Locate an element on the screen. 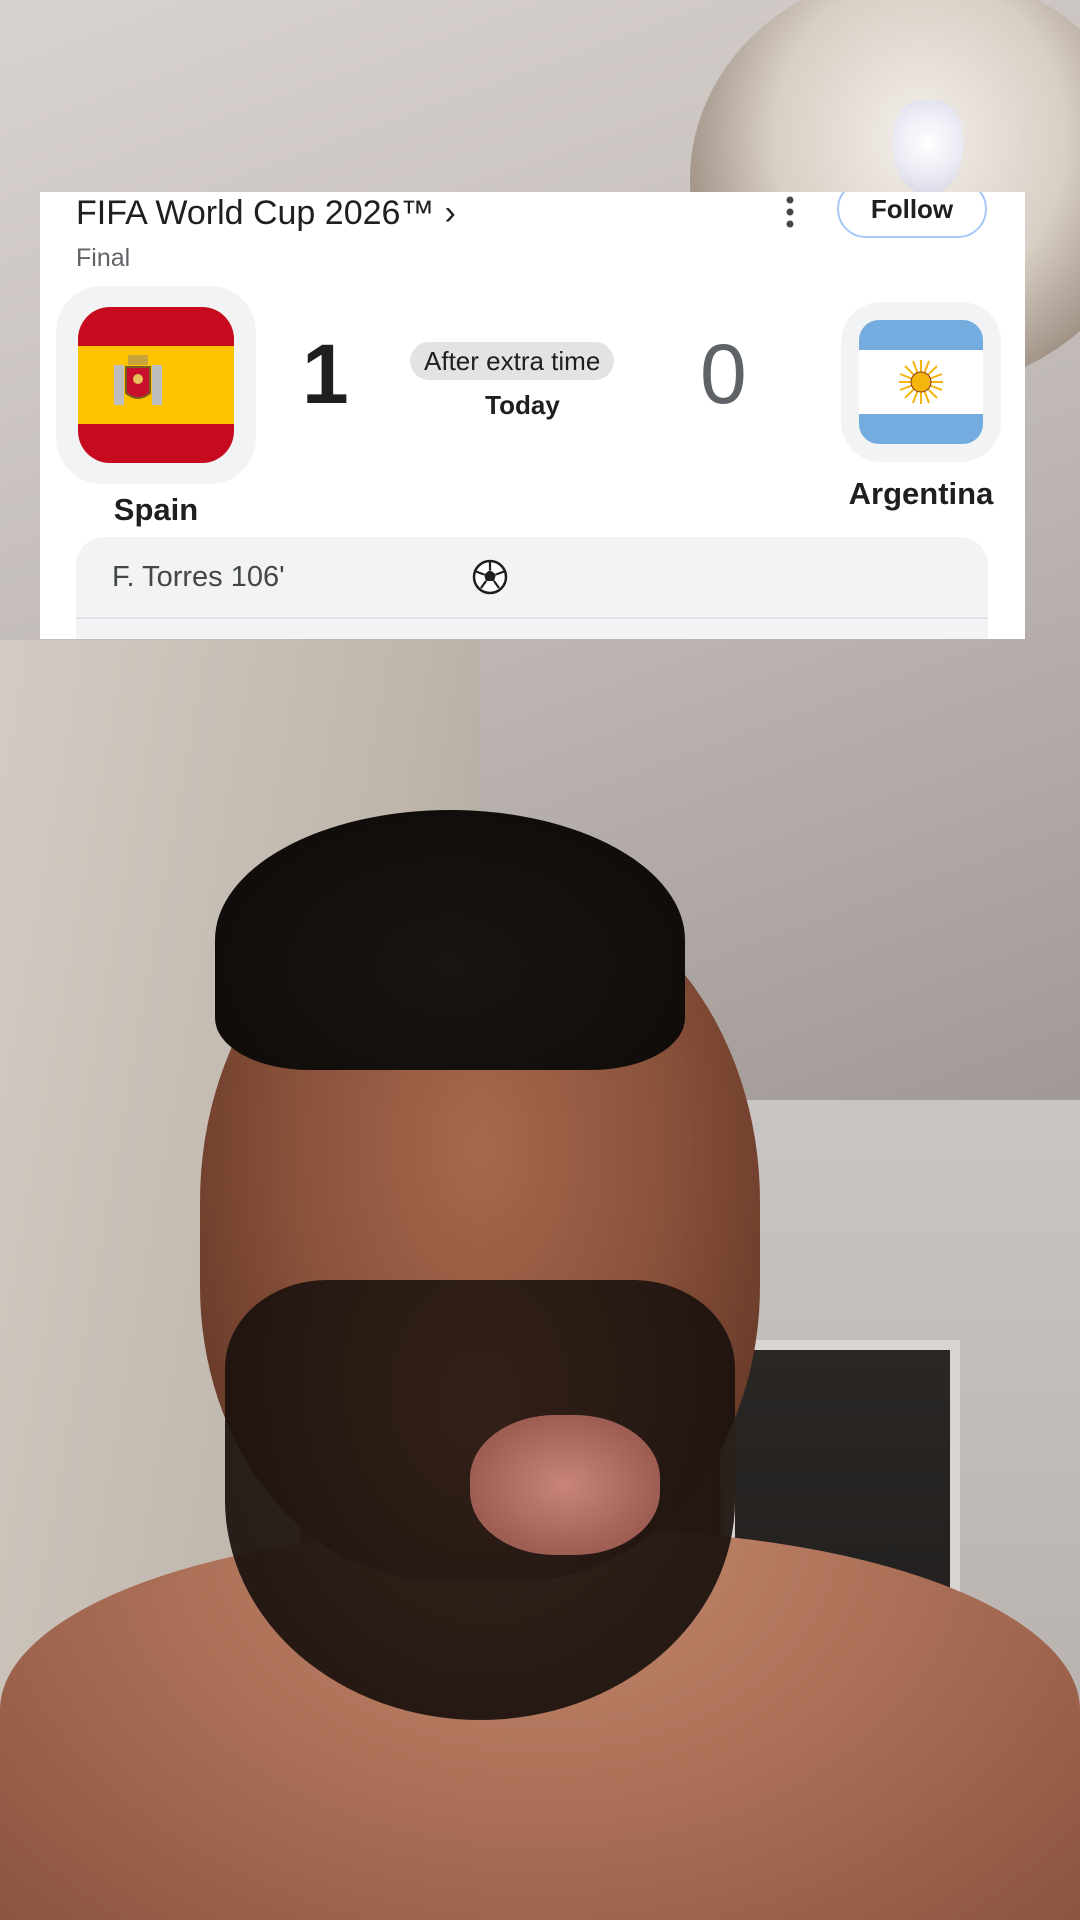 The height and width of the screenshot is (1920, 1080). home-flag-container is located at coordinates (156, 385).